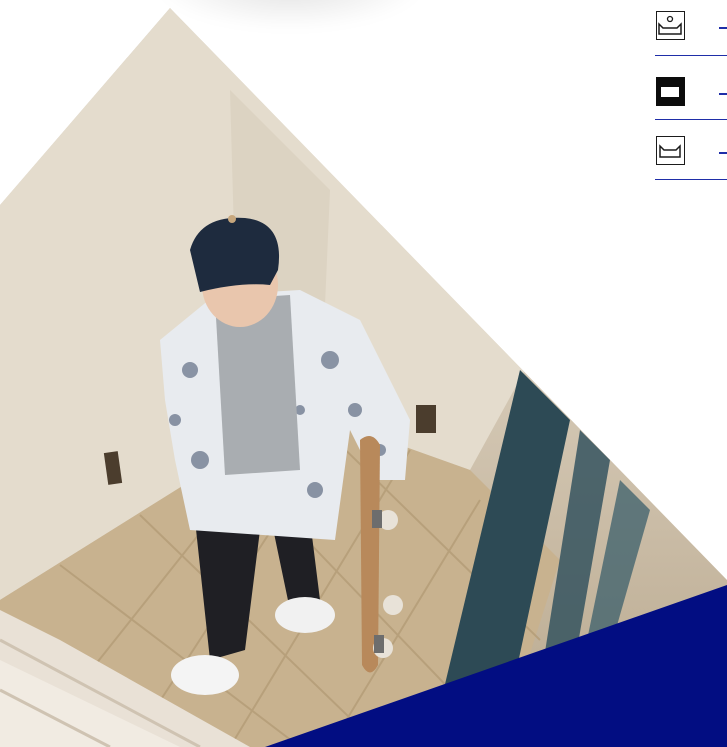 Image resolution: width=727 pixels, height=747 pixels. What do you see at coordinates (670, 25) in the screenshot?
I see `framed-box-with-circle-icon` at bounding box center [670, 25].